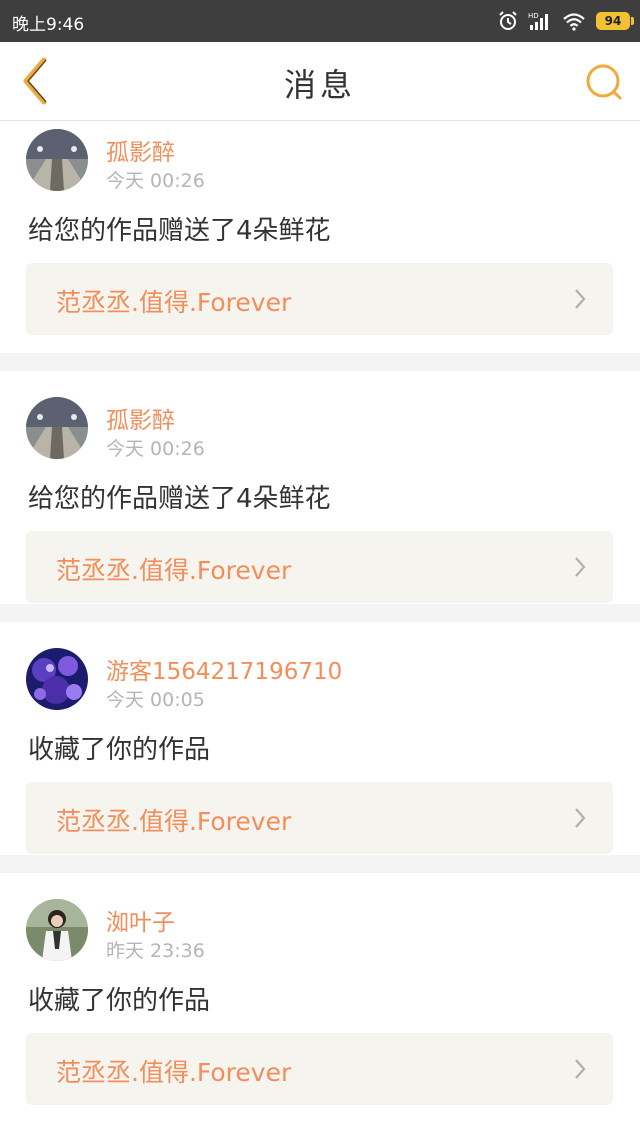 The height and width of the screenshot is (1138, 640). I want to click on username: 洳叶子, so click(140, 920).